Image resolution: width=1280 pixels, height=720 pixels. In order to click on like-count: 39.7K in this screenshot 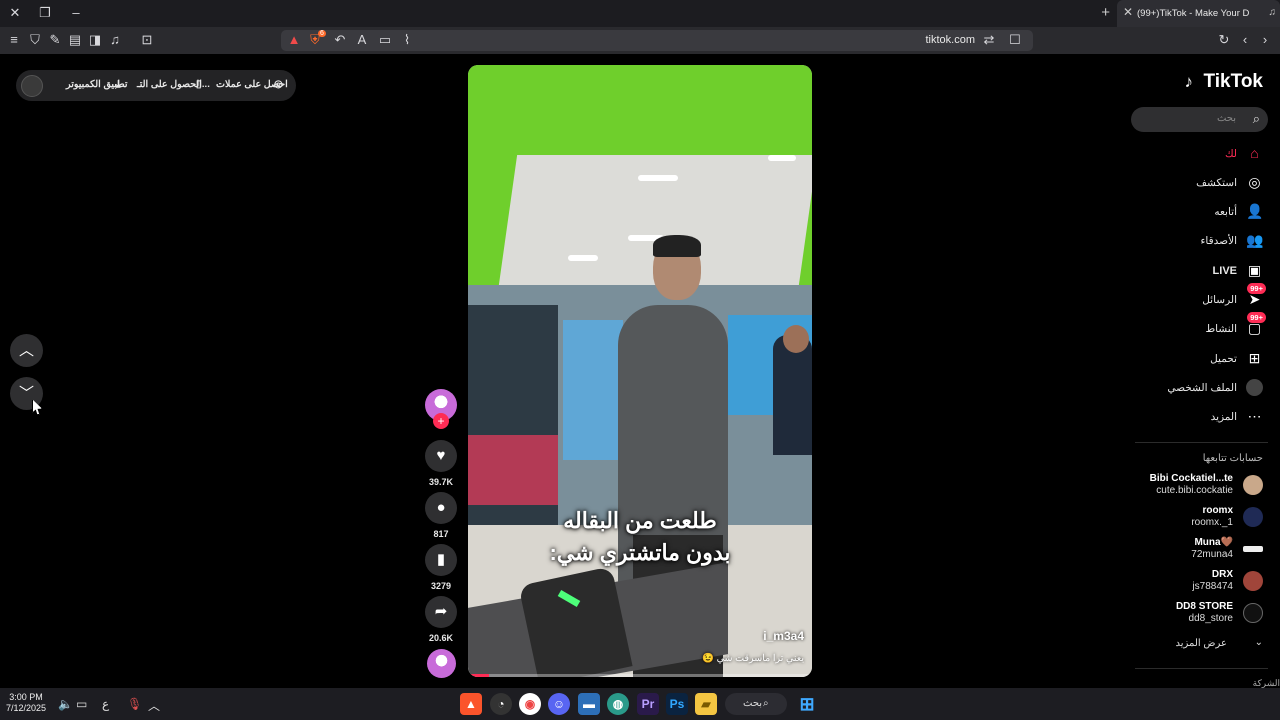, I will do `click(441, 482)`.